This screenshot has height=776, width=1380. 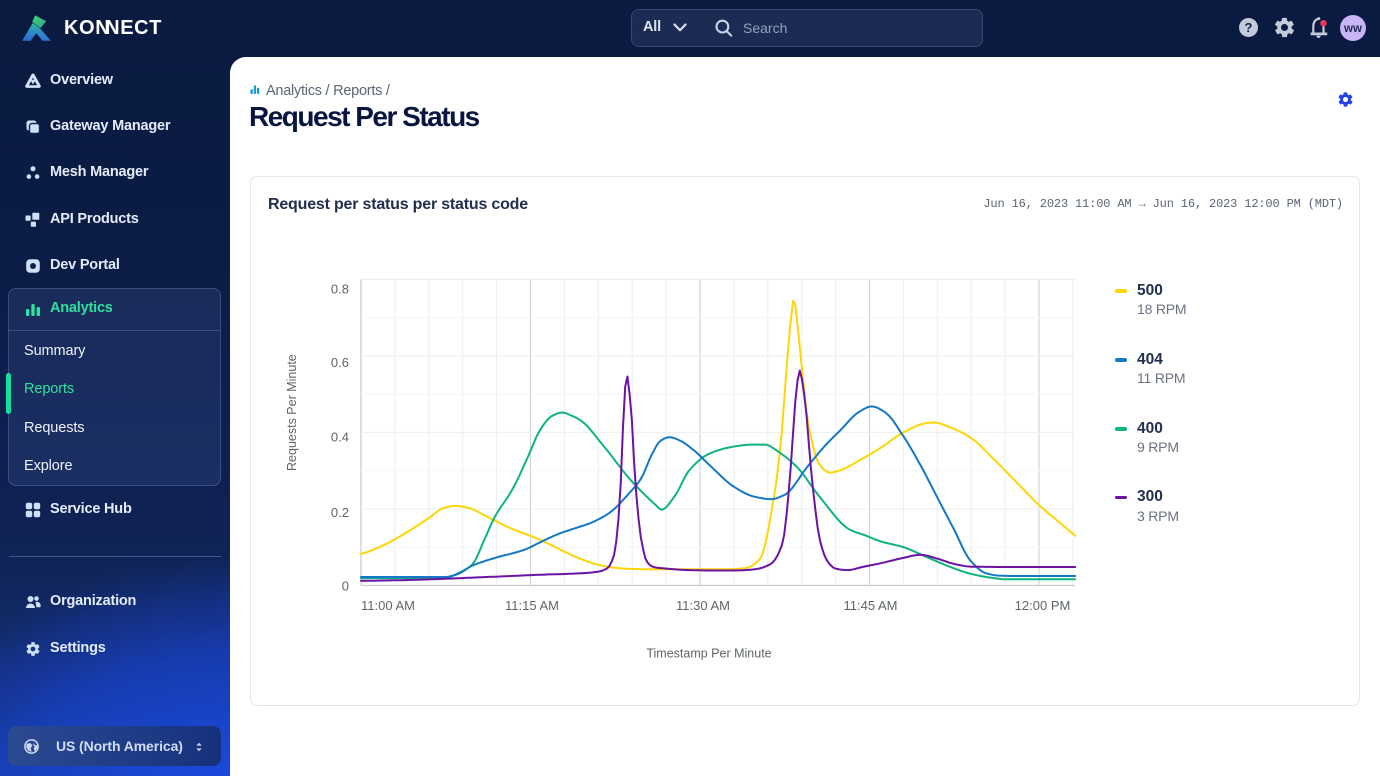 What do you see at coordinates (703, 605) in the screenshot?
I see `svg-text: 11:30 AM` at bounding box center [703, 605].